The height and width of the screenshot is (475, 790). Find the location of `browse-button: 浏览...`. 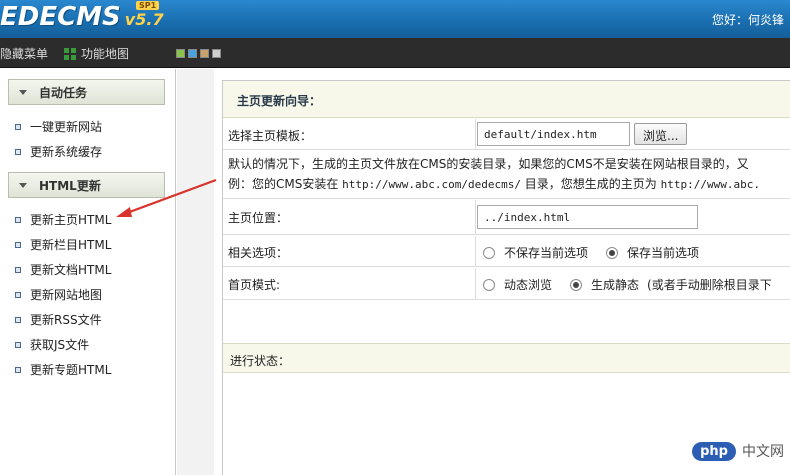

browse-button: 浏览... is located at coordinates (661, 134).